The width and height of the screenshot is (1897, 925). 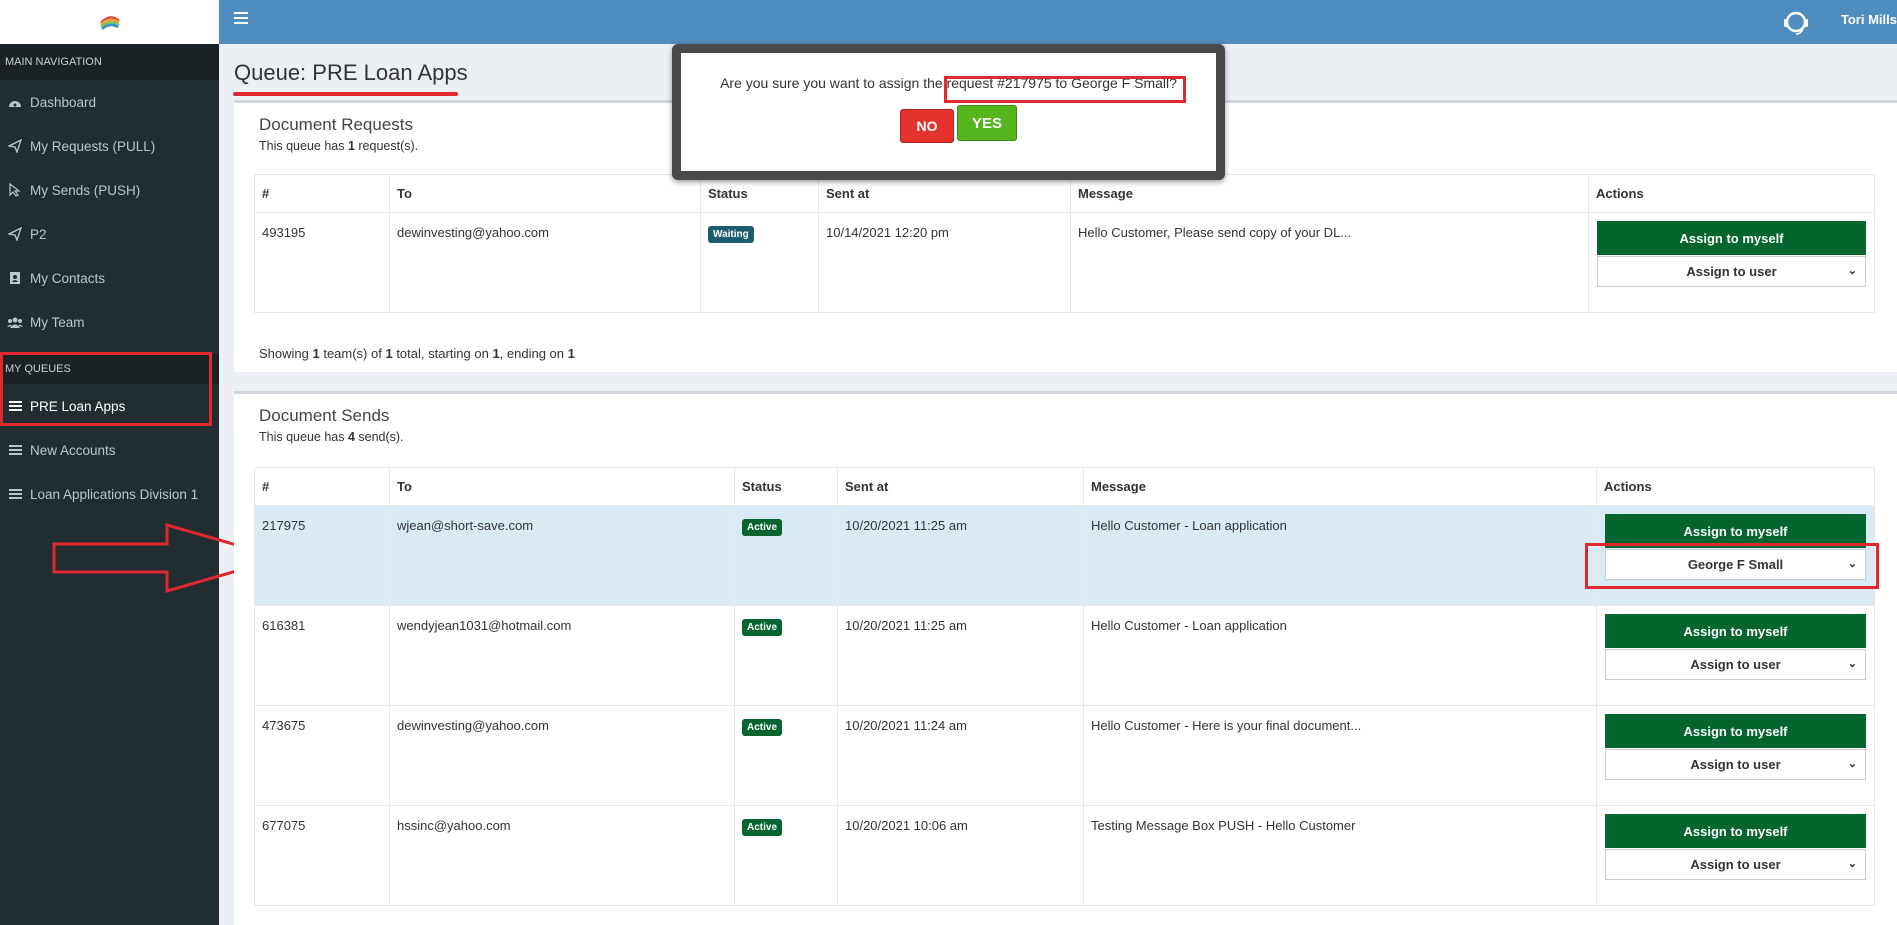 What do you see at coordinates (15, 190) in the screenshot?
I see `send-cursor-icon` at bounding box center [15, 190].